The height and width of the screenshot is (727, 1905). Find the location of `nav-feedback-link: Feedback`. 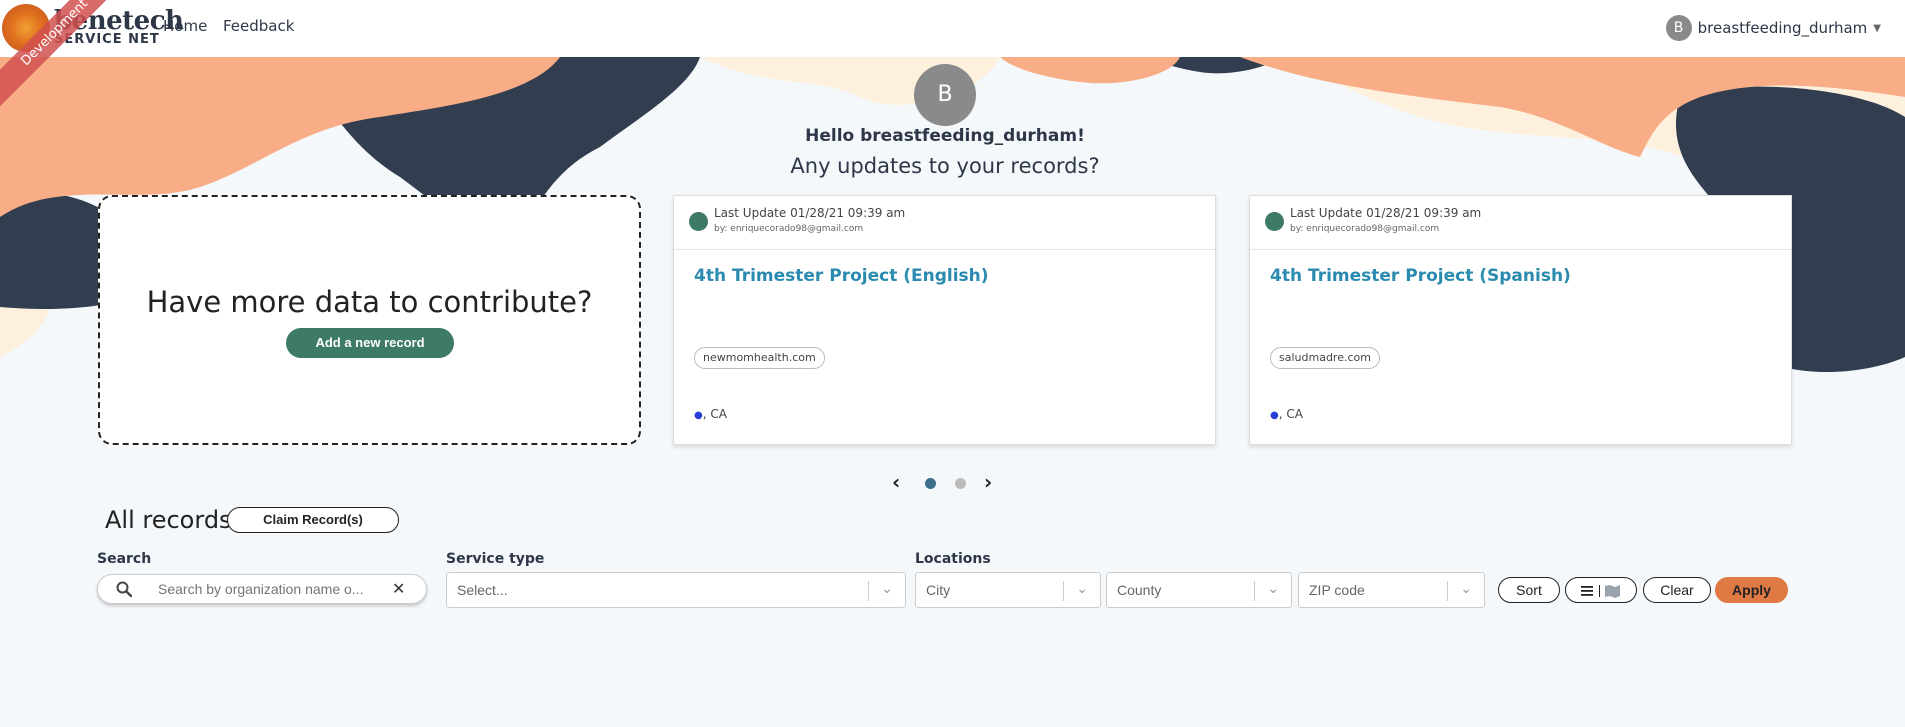

nav-feedback-link: Feedback is located at coordinates (258, 26).